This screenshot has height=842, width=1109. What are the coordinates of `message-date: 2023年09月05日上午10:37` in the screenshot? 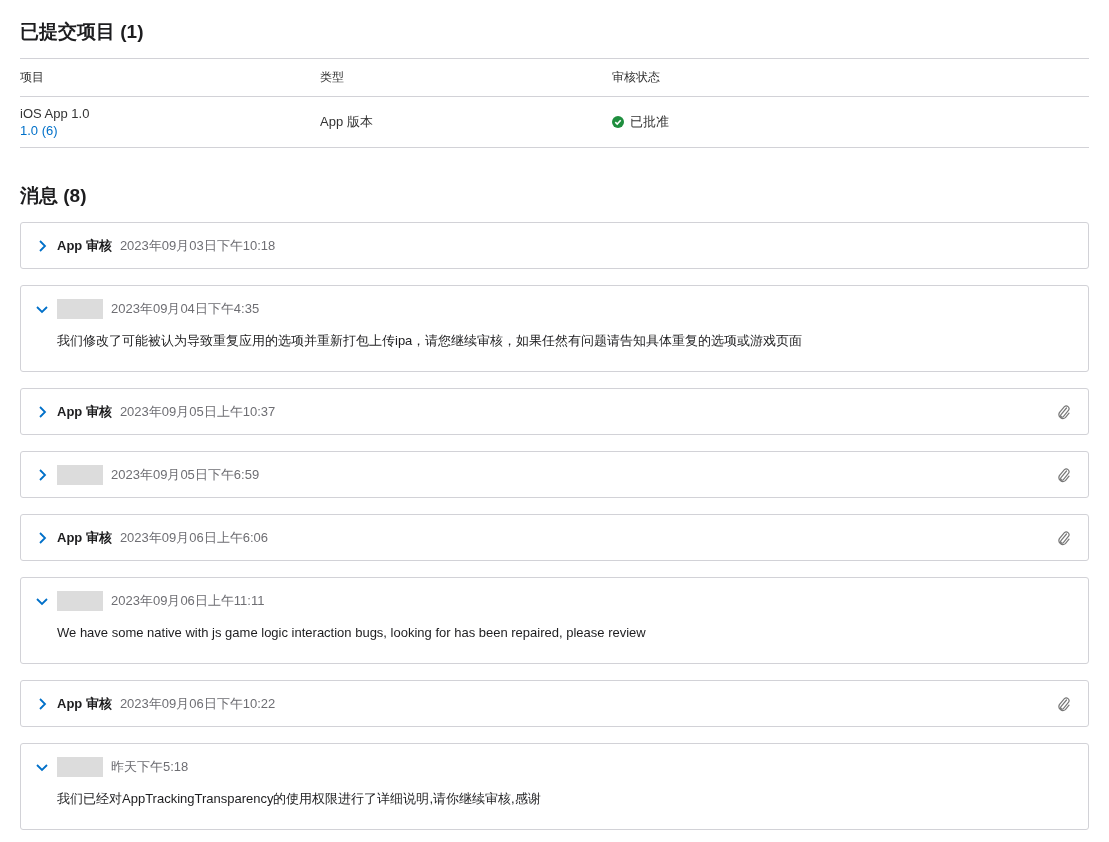 It's located at (197, 411).